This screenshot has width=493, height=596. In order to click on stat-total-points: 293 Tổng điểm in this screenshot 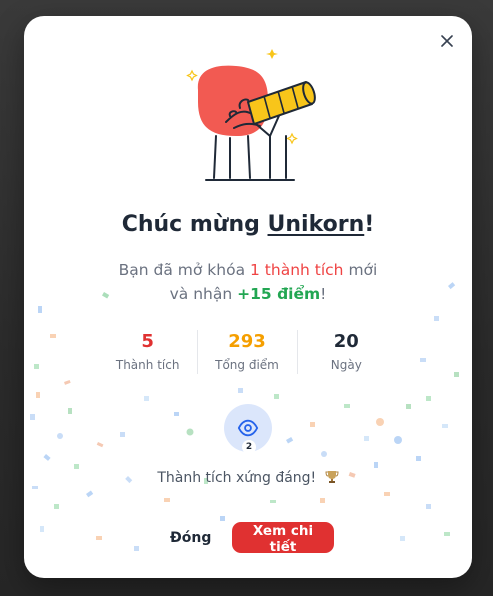, I will do `click(246, 353)`.